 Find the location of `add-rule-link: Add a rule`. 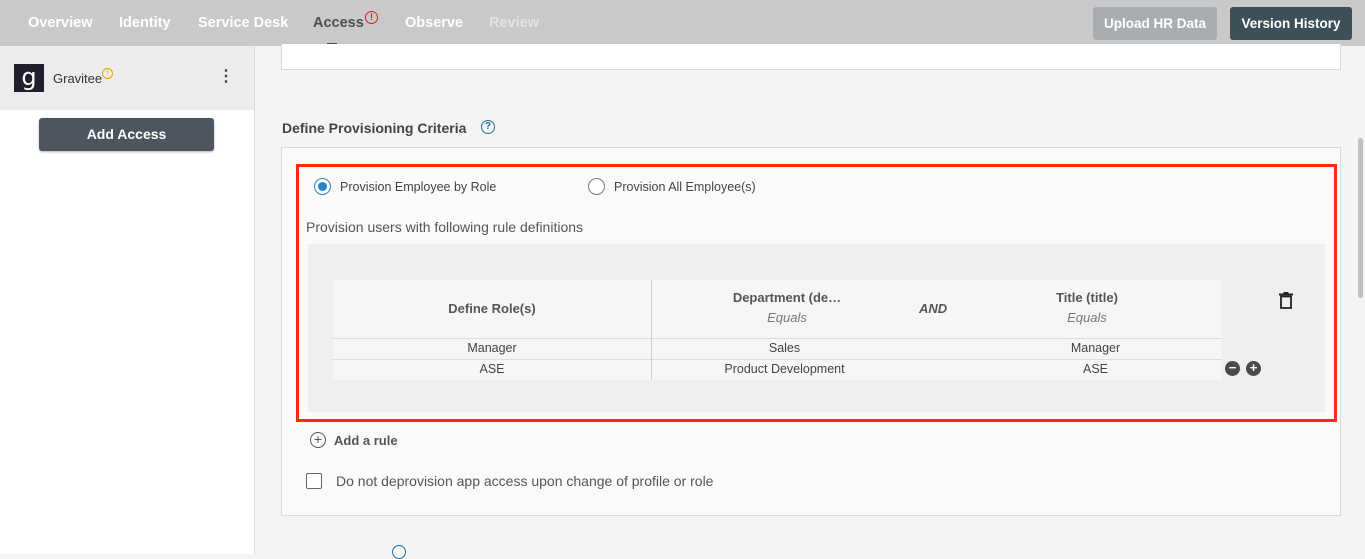

add-rule-link: Add a rule is located at coordinates (366, 440).